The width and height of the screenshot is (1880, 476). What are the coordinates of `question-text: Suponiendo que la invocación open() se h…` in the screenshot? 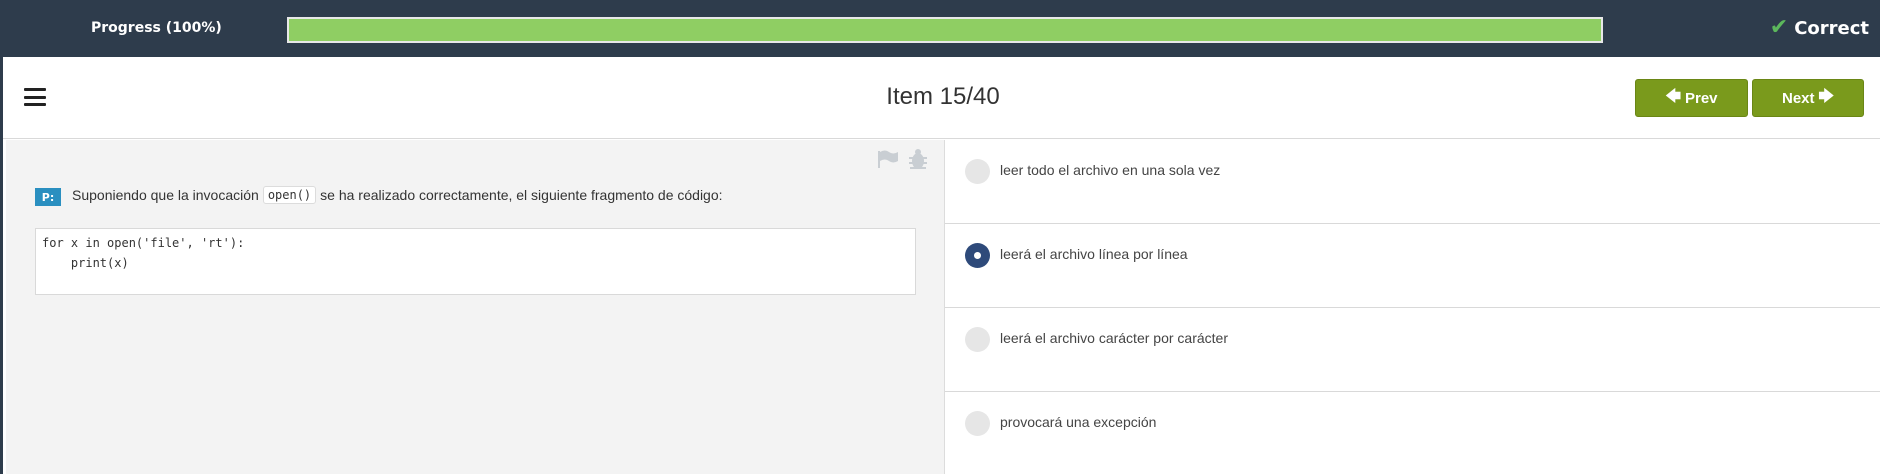 It's located at (397, 195).